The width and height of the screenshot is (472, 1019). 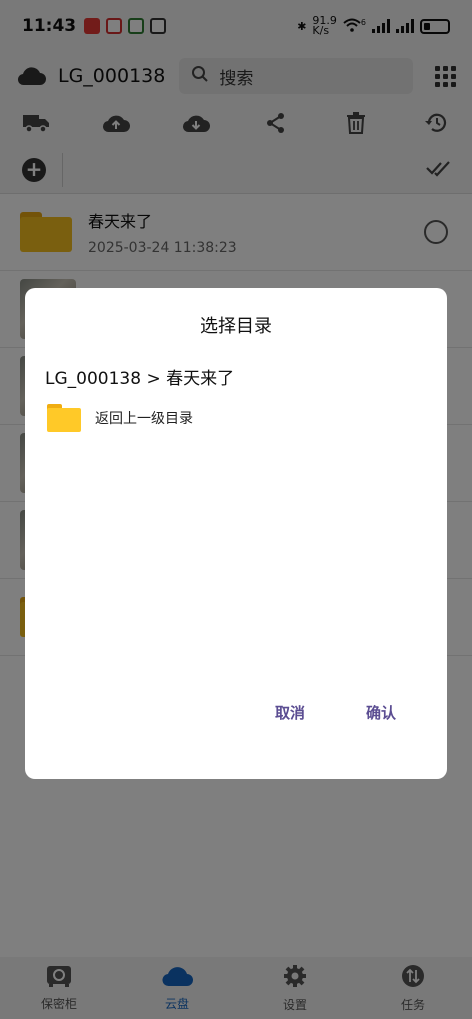 I want to click on cancel-button: 取消, so click(x=290, y=712).